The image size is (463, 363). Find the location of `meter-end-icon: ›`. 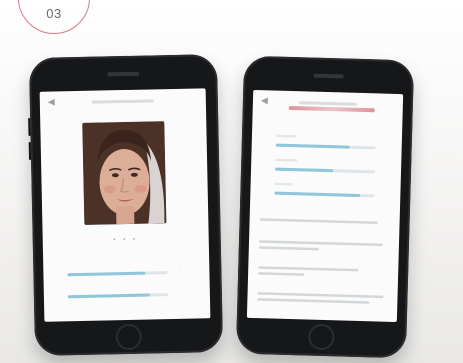

meter-end-icon: › is located at coordinates (180, 269).